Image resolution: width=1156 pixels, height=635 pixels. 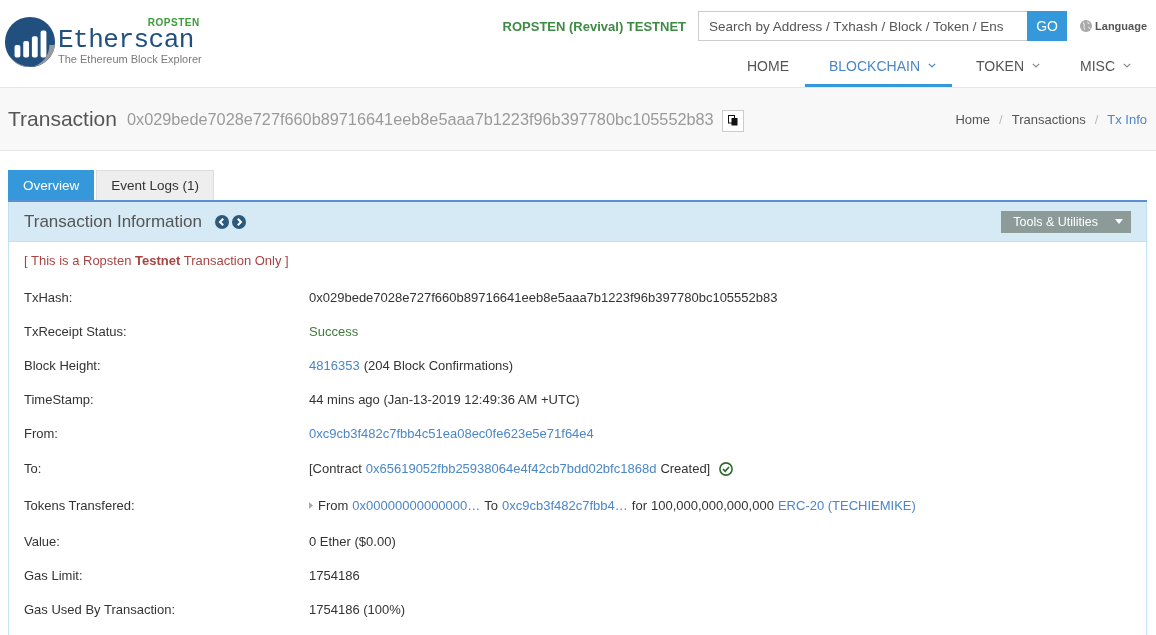 I want to click on transaction-hash: 0x029bede7028e727f660b89716641eeb8e5aaa7b1223f96b397780bc105552b83, so click(x=420, y=119).